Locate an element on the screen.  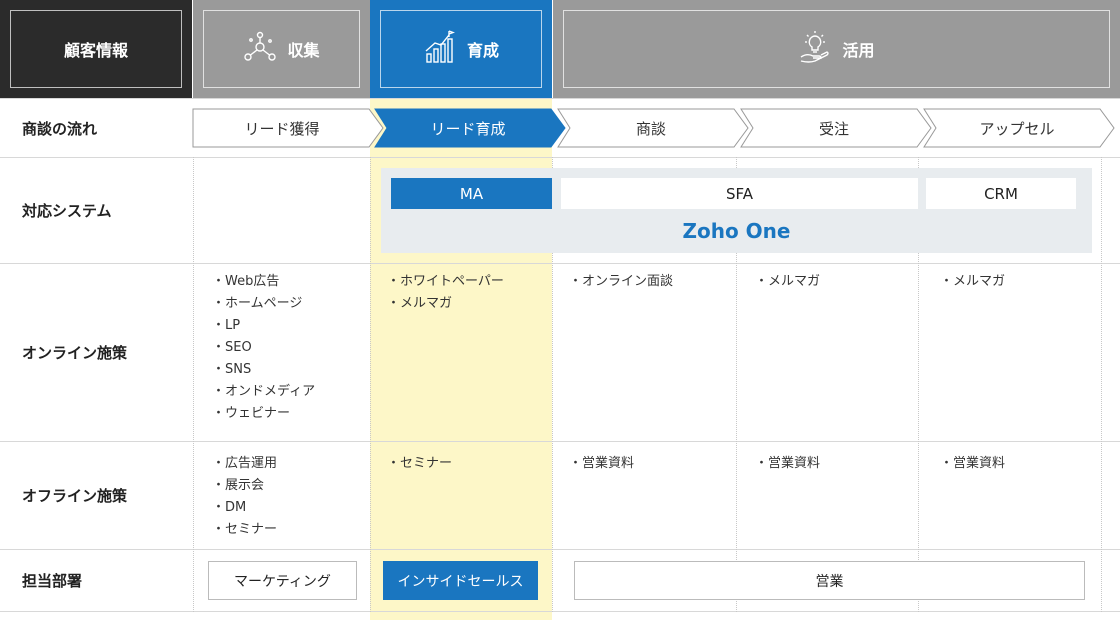
row-label-offline-text: オフライン施策 is located at coordinates (75, 496).